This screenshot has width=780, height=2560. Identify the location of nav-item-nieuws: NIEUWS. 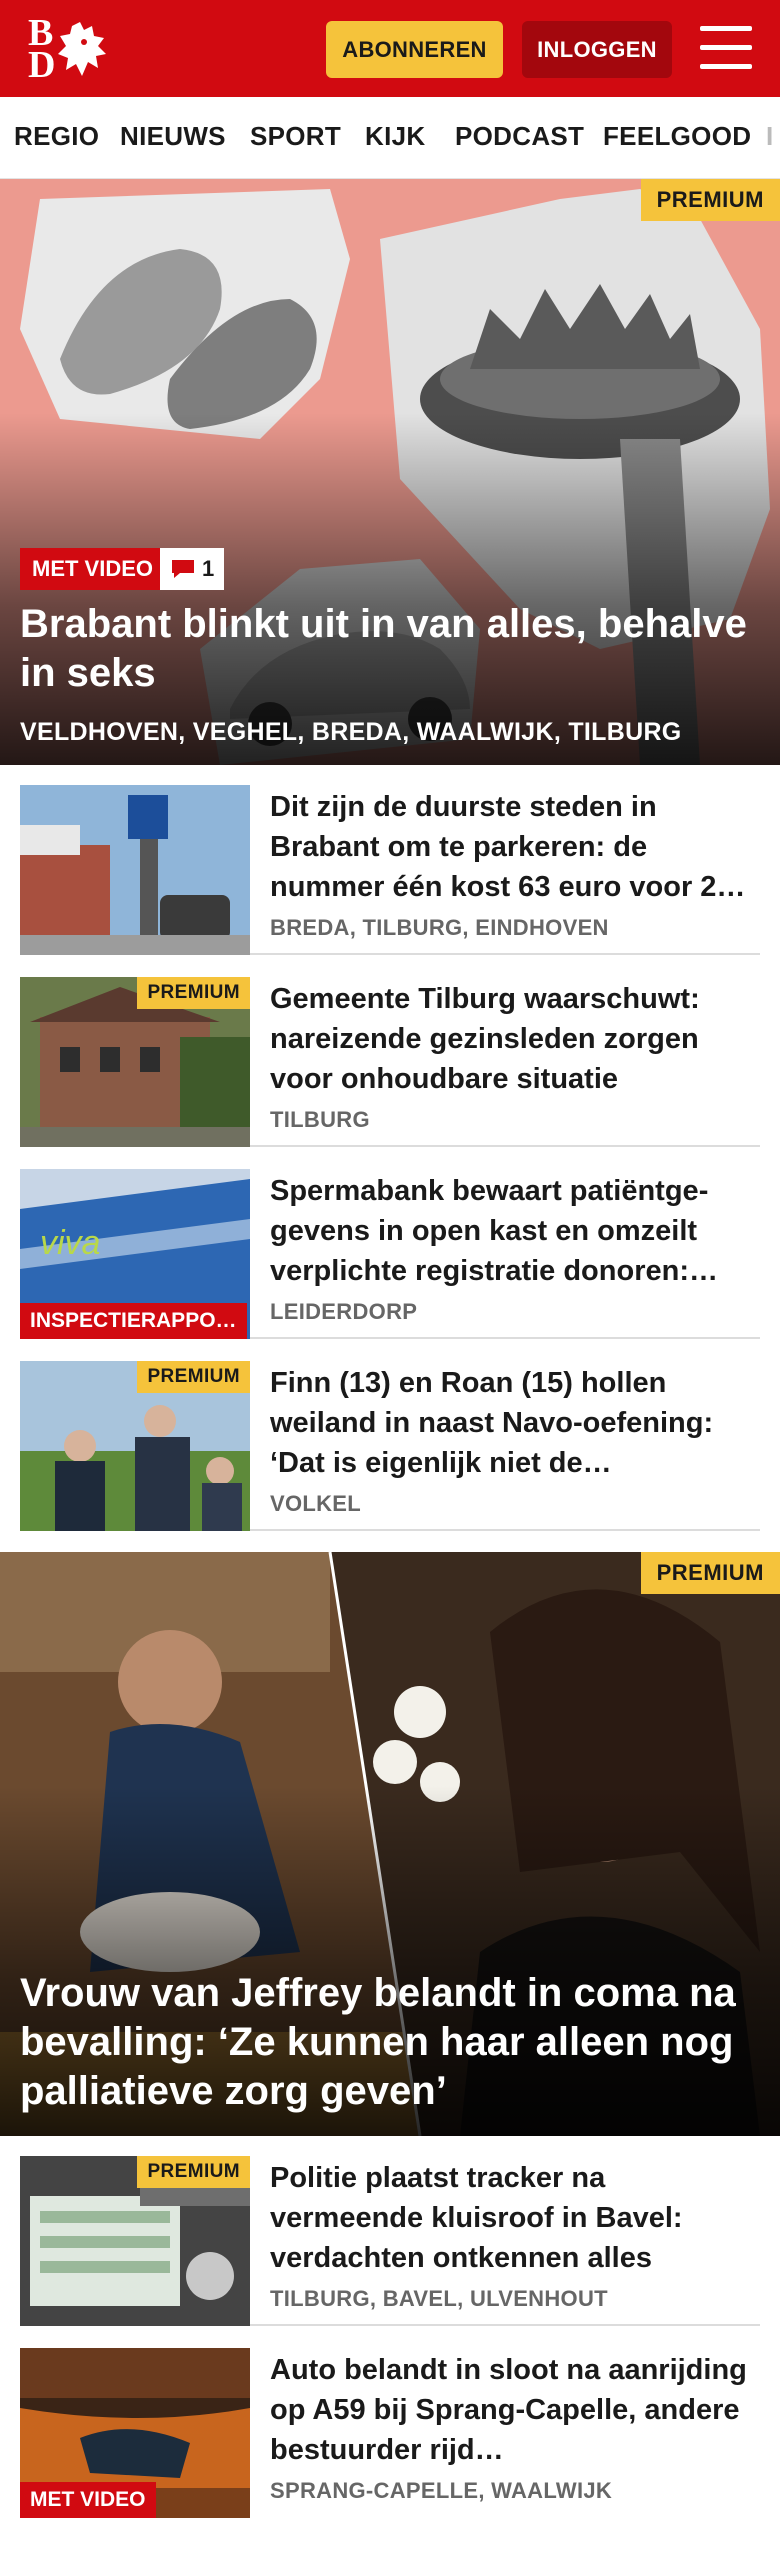
(173, 136).